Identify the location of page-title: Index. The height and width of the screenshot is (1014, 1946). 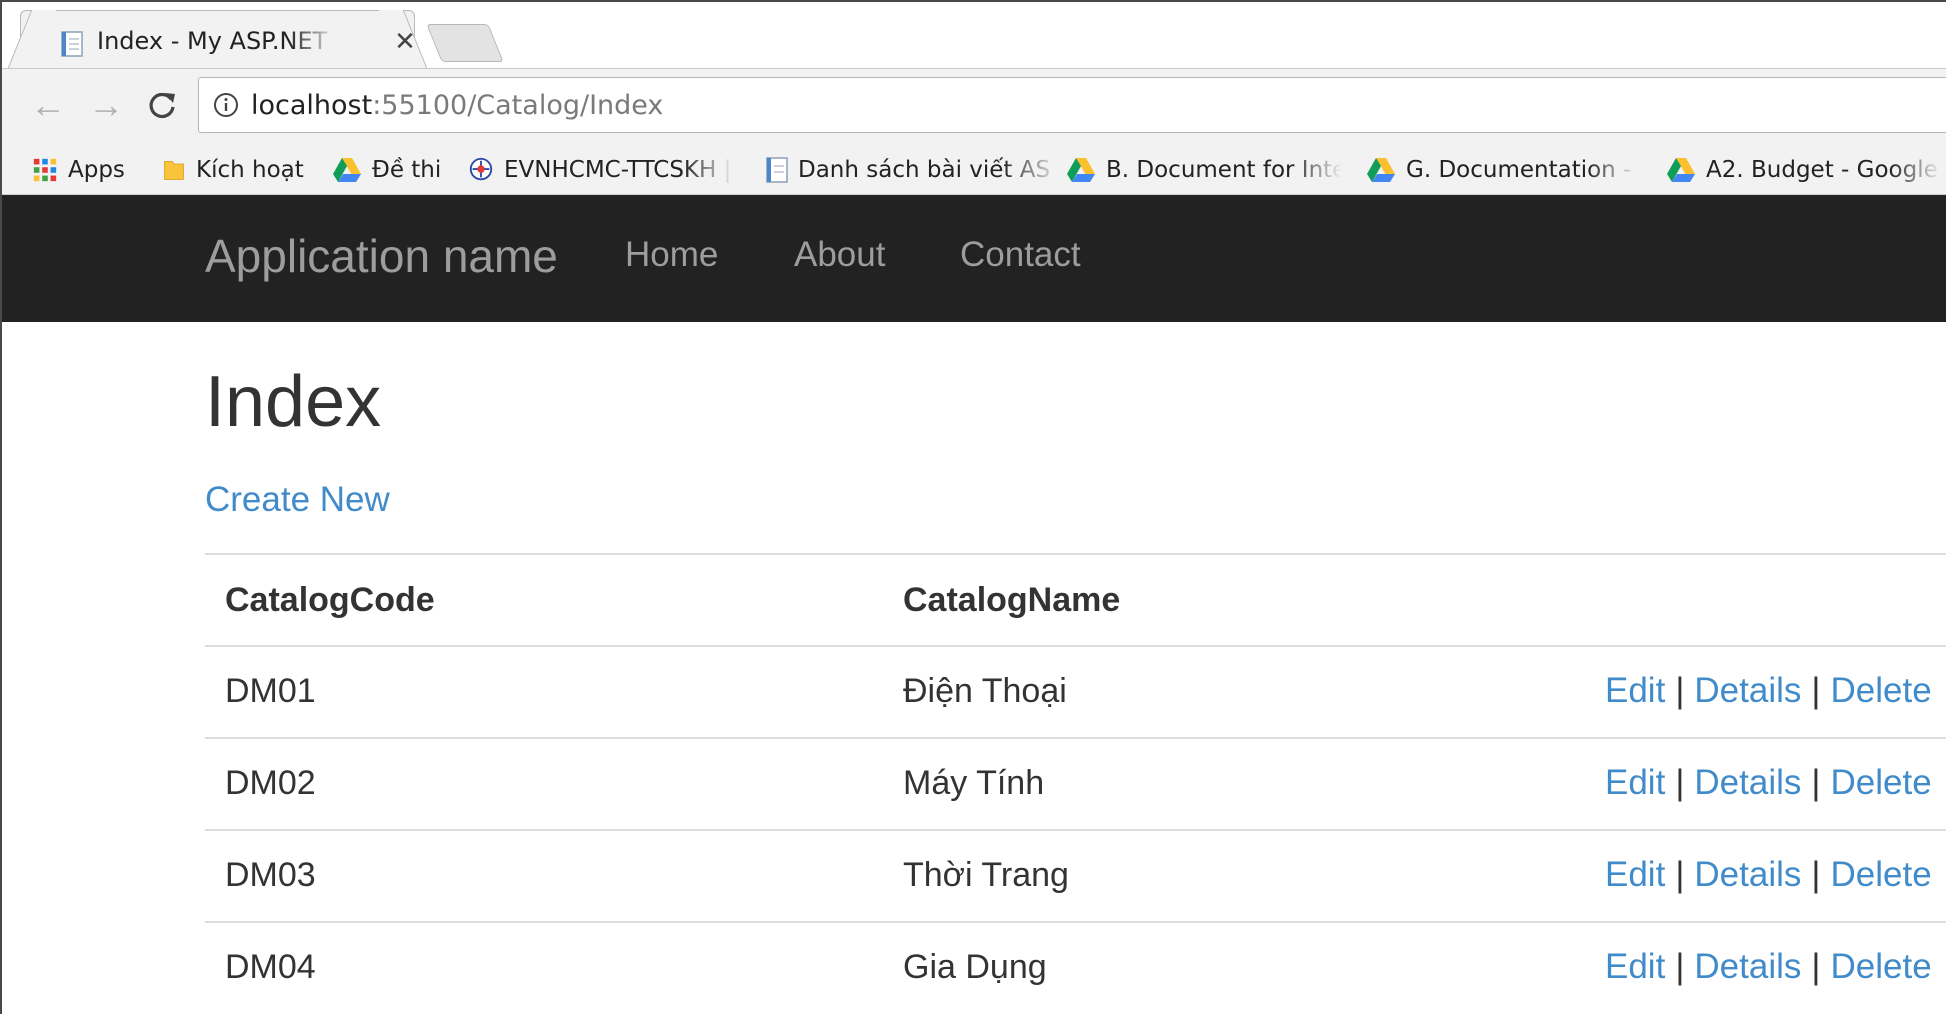
(293, 402).